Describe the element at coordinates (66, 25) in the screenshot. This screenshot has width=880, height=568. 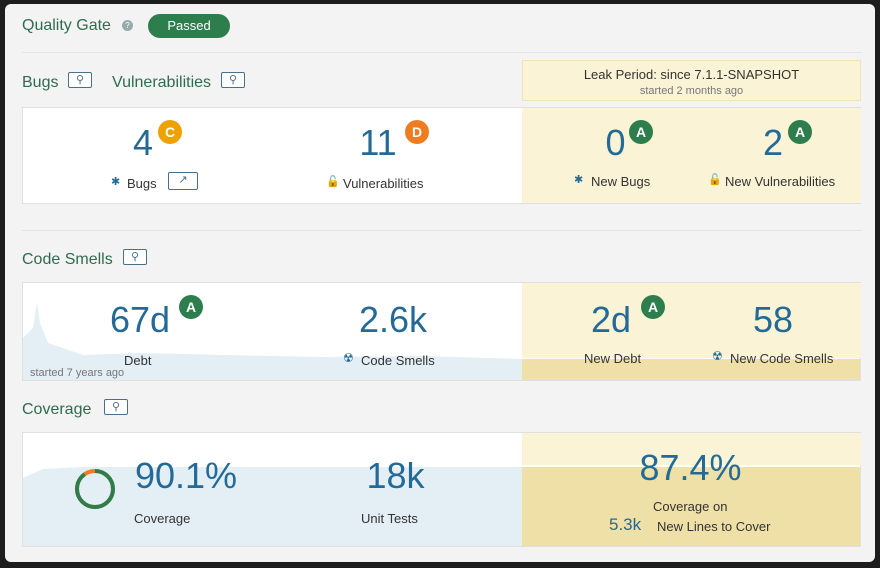
I see `quality-gate-title: Quality Gate` at that location.